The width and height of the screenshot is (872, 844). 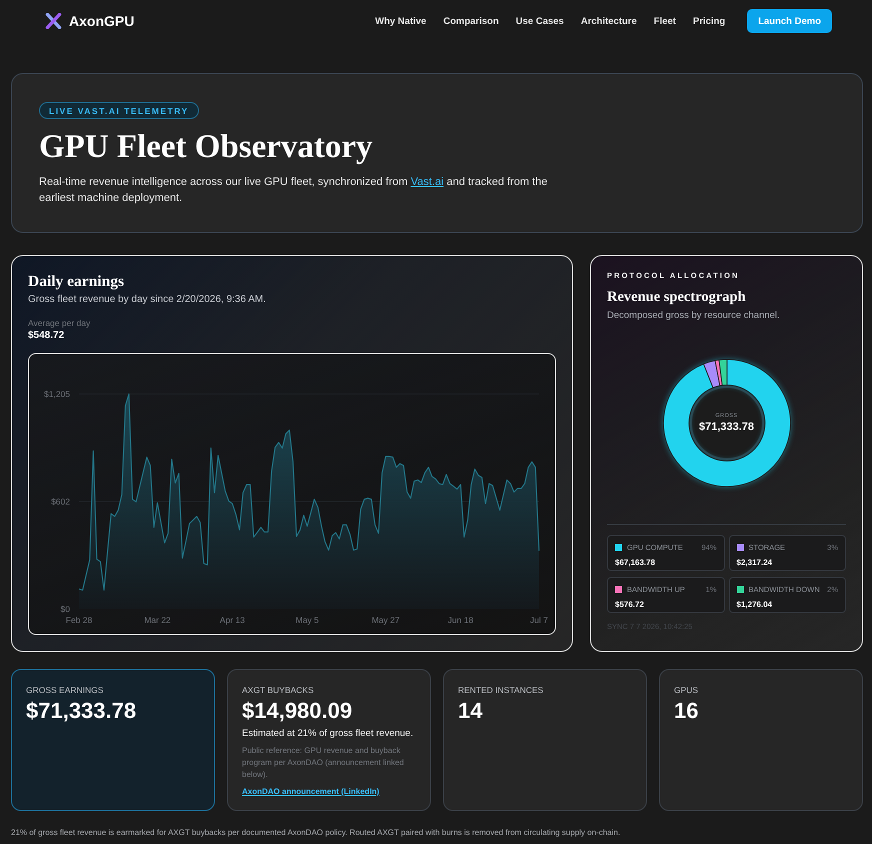 I want to click on y-axis-label: $0, so click(x=65, y=609).